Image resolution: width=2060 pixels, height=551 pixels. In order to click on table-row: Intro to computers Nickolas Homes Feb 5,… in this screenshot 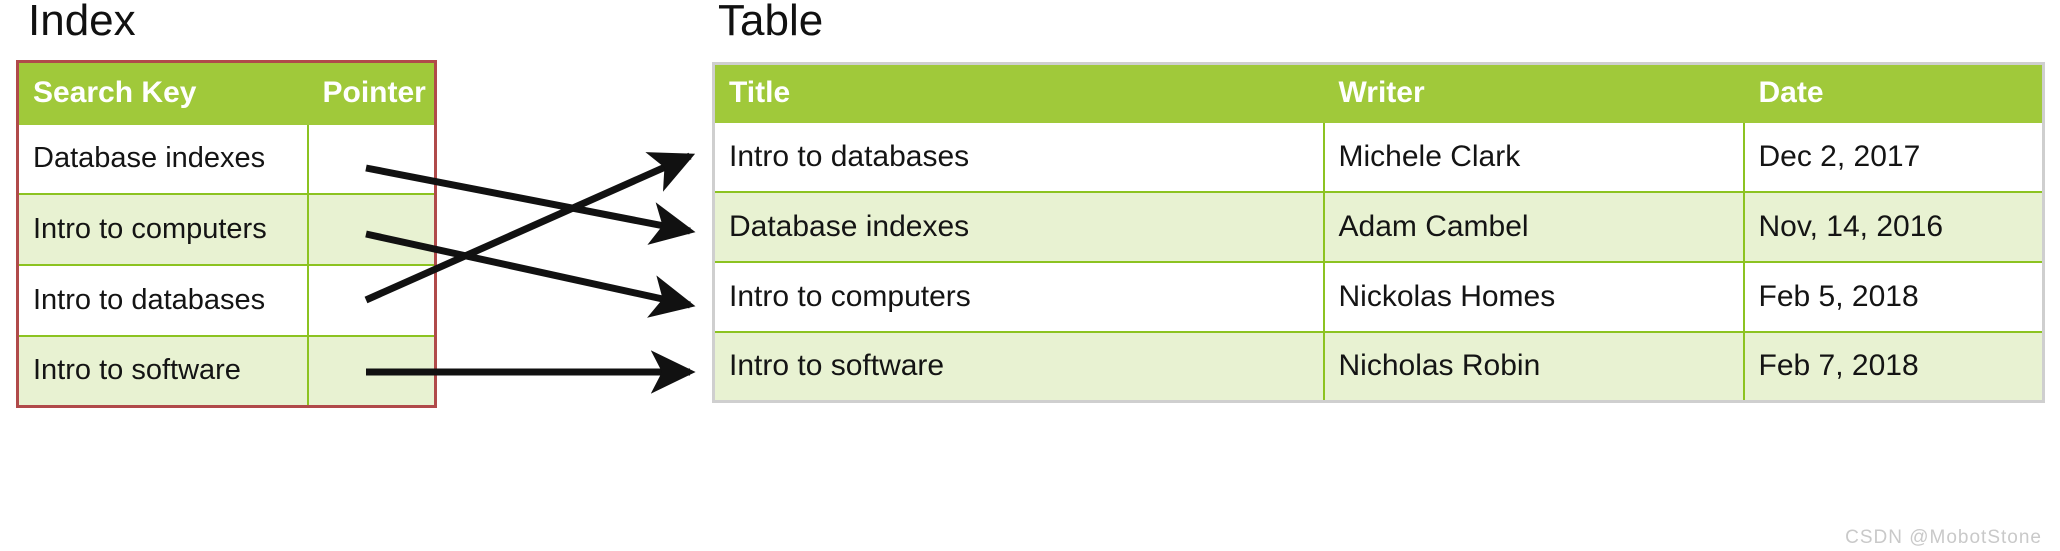, I will do `click(1378, 296)`.